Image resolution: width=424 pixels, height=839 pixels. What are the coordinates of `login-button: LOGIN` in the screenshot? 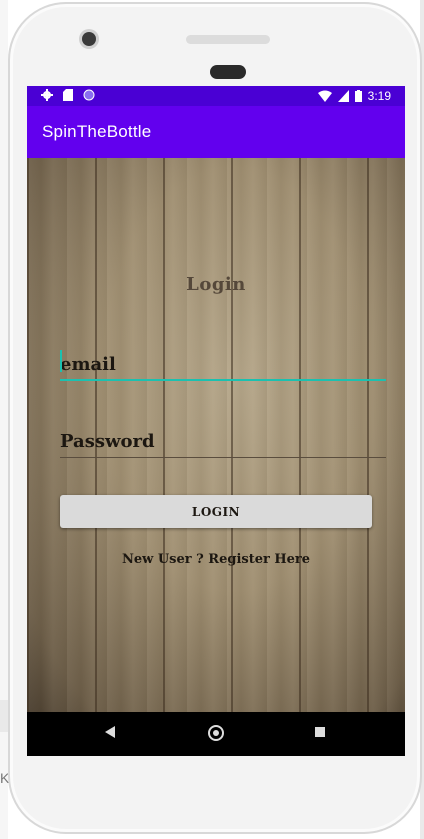 It's located at (216, 511).